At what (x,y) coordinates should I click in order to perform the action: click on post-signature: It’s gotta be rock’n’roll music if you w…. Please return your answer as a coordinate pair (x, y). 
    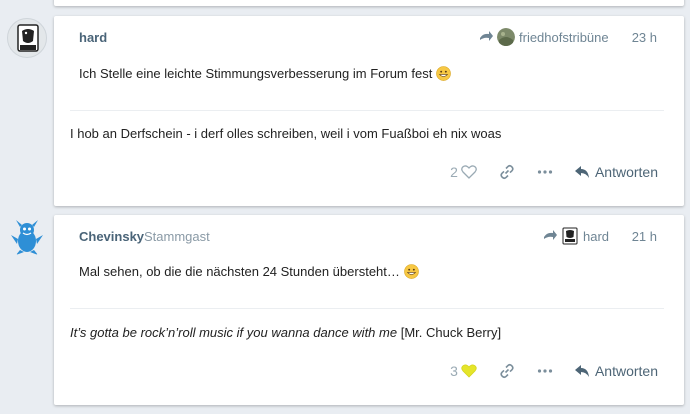
    Looking at the image, I should click on (285, 332).